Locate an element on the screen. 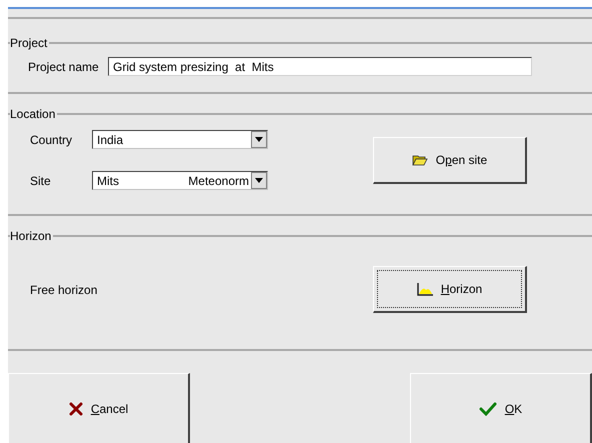 Image resolution: width=592 pixels, height=443 pixels. section-title: Project is located at coordinates (29, 43).